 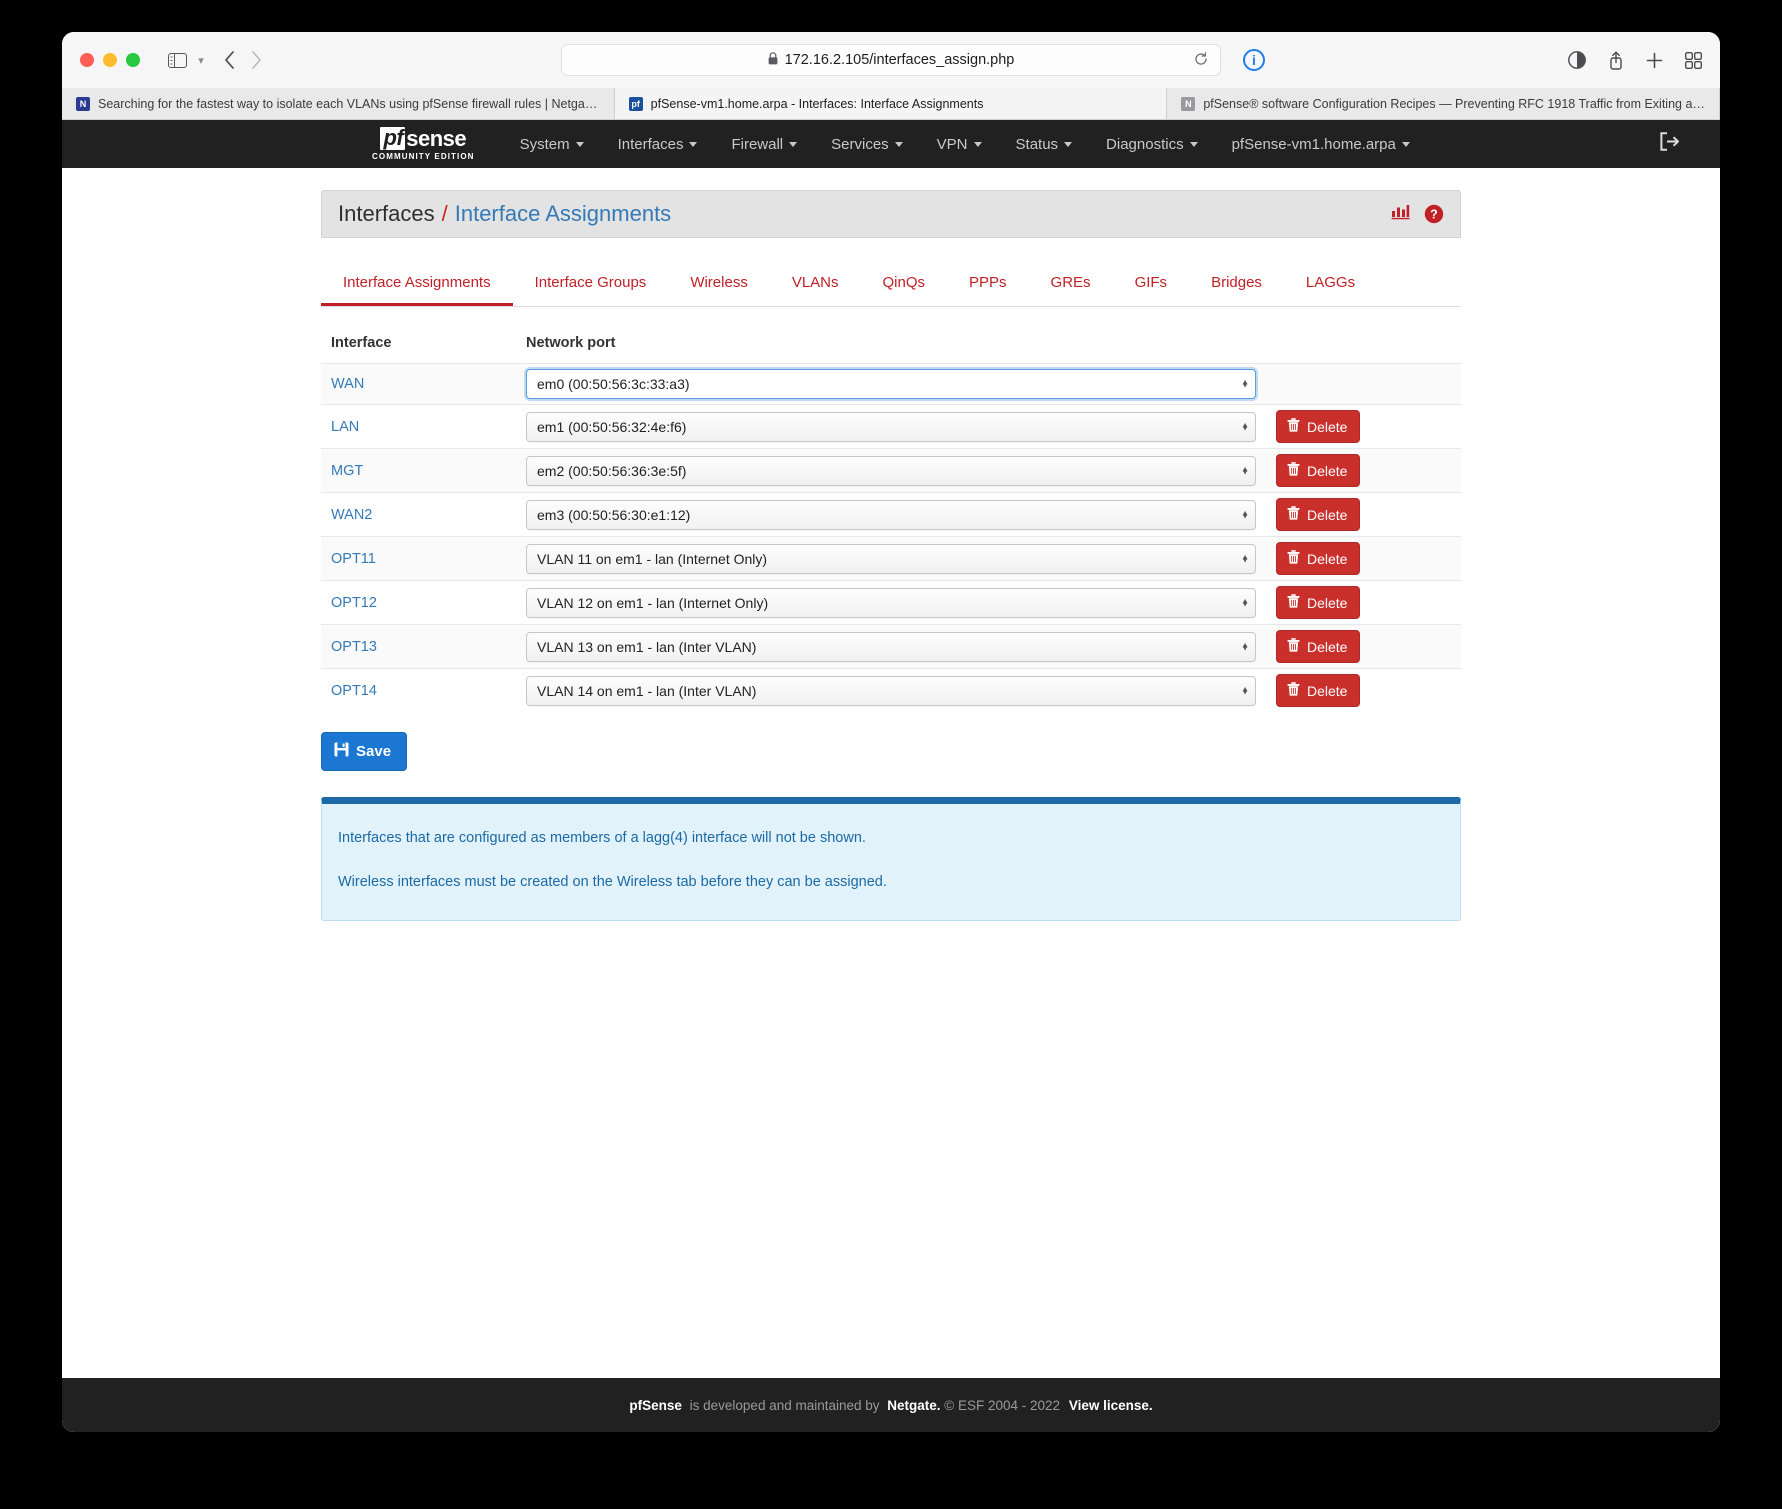 What do you see at coordinates (1673, 144) in the screenshot?
I see `logout-icon` at bounding box center [1673, 144].